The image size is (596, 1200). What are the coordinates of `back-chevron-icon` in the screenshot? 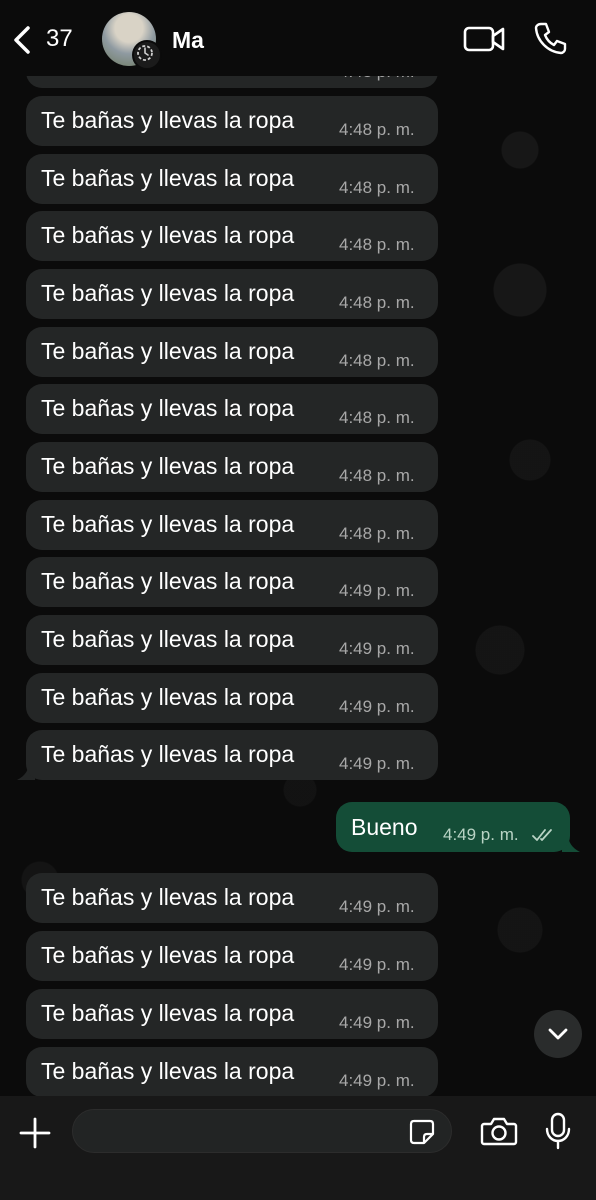 It's located at (22, 40).